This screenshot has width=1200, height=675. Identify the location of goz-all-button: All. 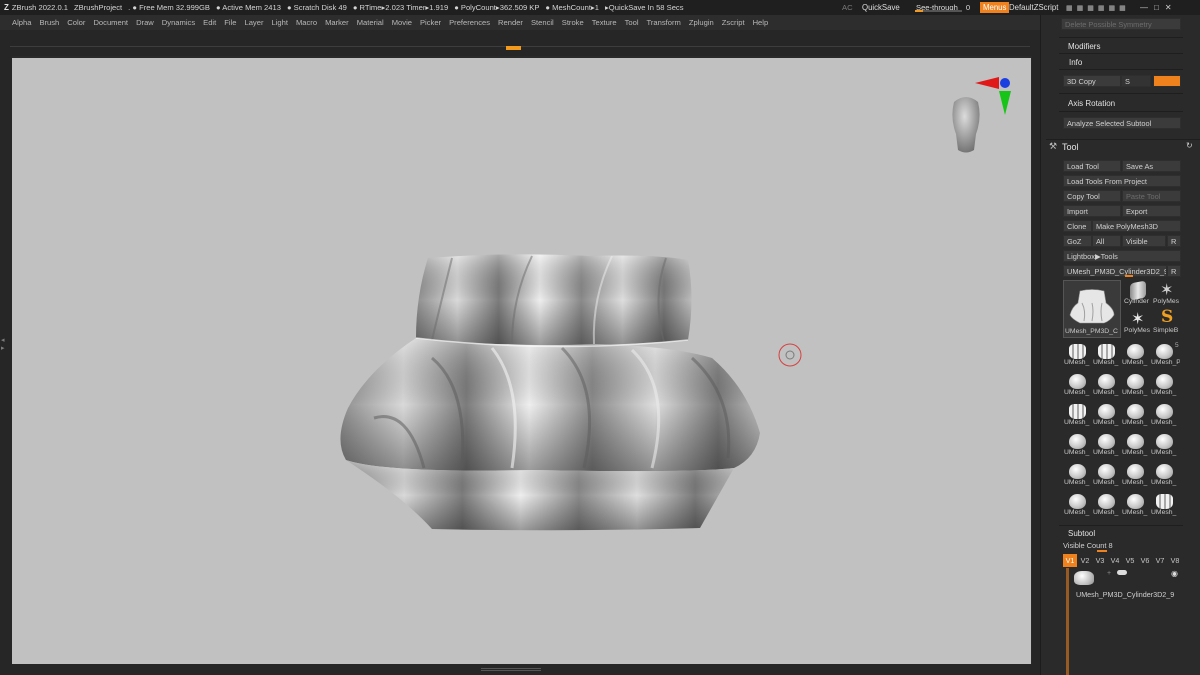
(1106, 241).